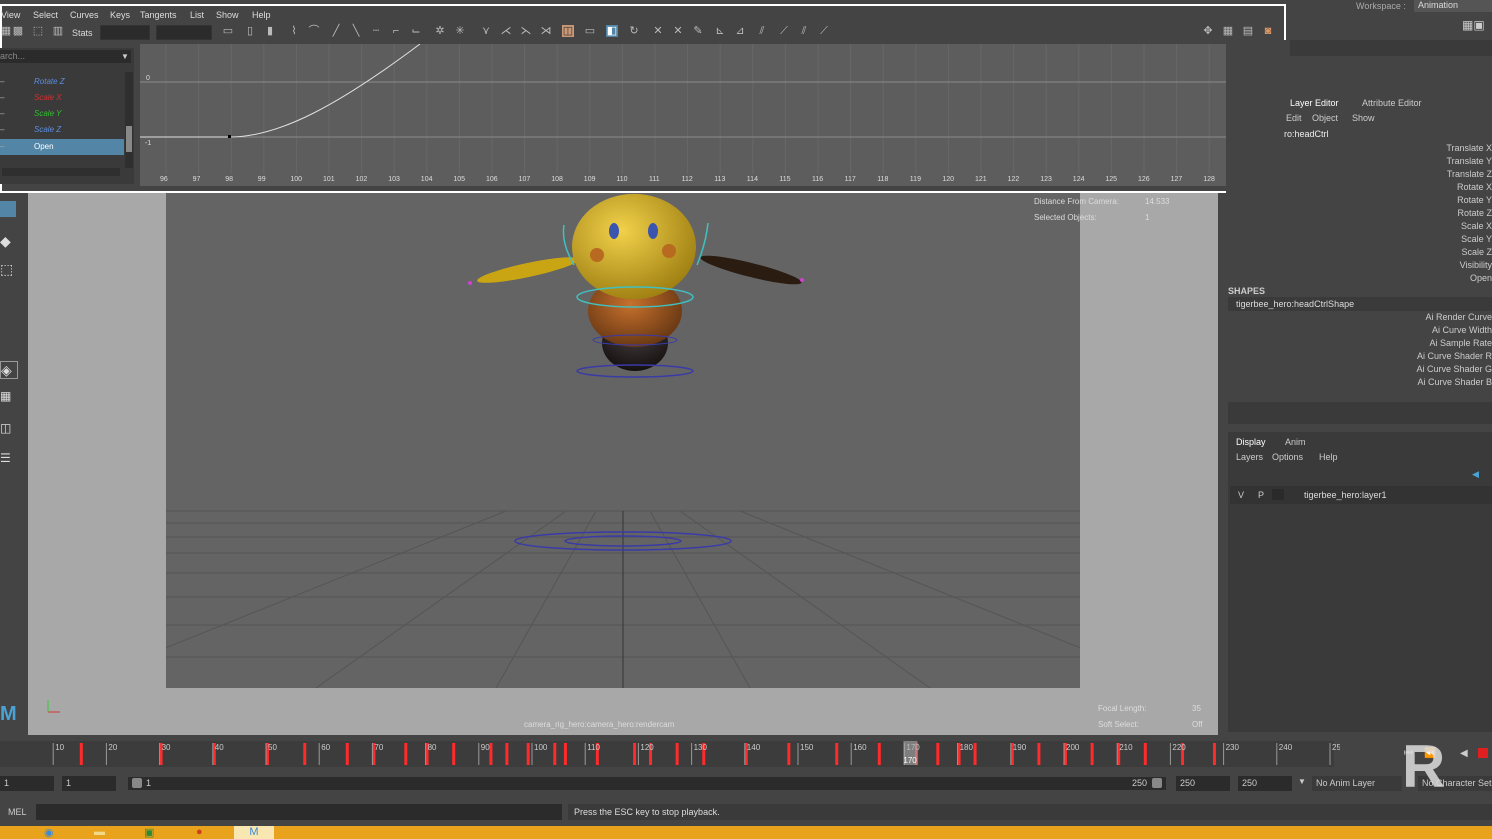 The width and height of the screenshot is (1492, 839). Describe the element at coordinates (1287, 457) in the screenshot. I see `menu-options: Options` at that location.